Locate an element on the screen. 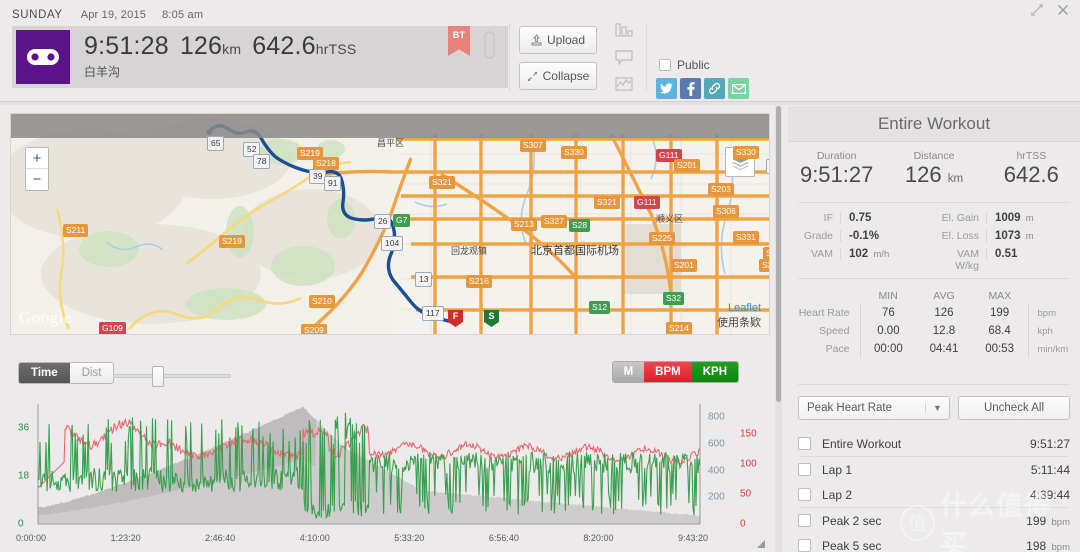 The height and width of the screenshot is (552, 1080). map-shield: 22 is located at coordinates (767, 166).